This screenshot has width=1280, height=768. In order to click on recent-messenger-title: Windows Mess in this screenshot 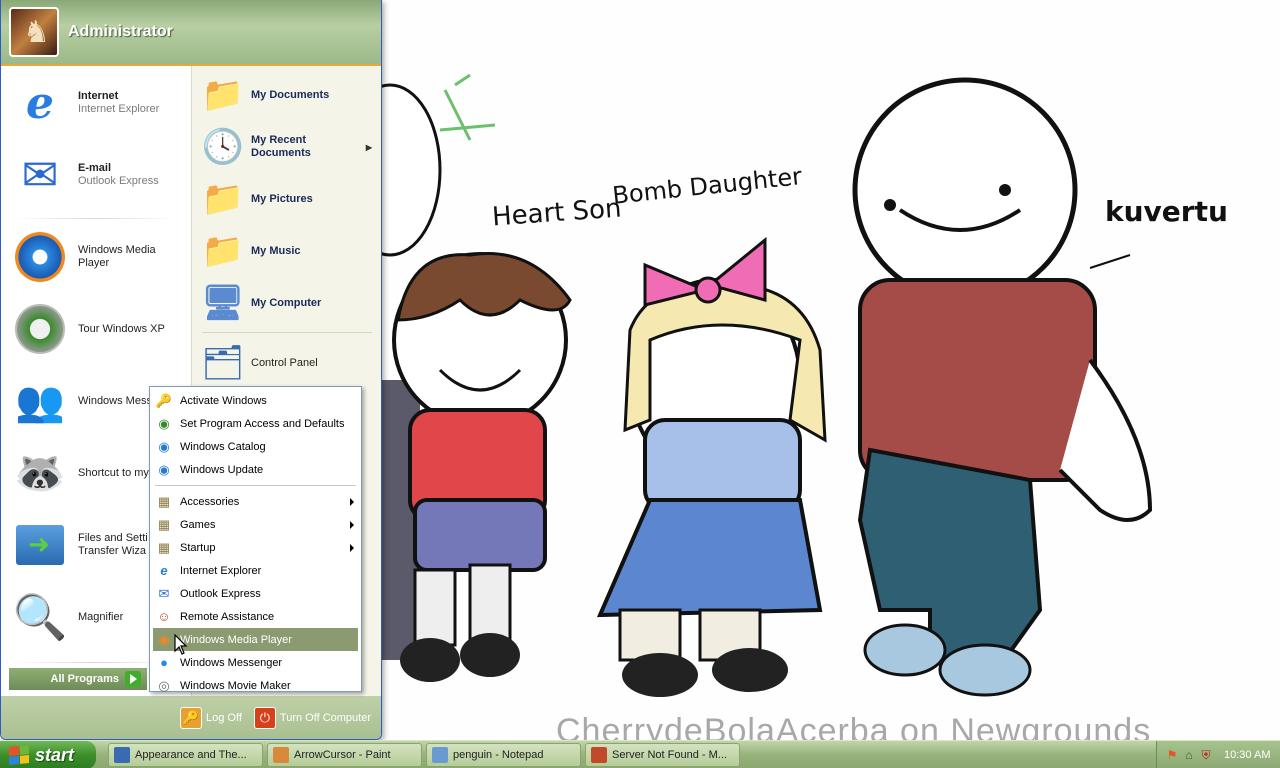, I will do `click(115, 400)`.